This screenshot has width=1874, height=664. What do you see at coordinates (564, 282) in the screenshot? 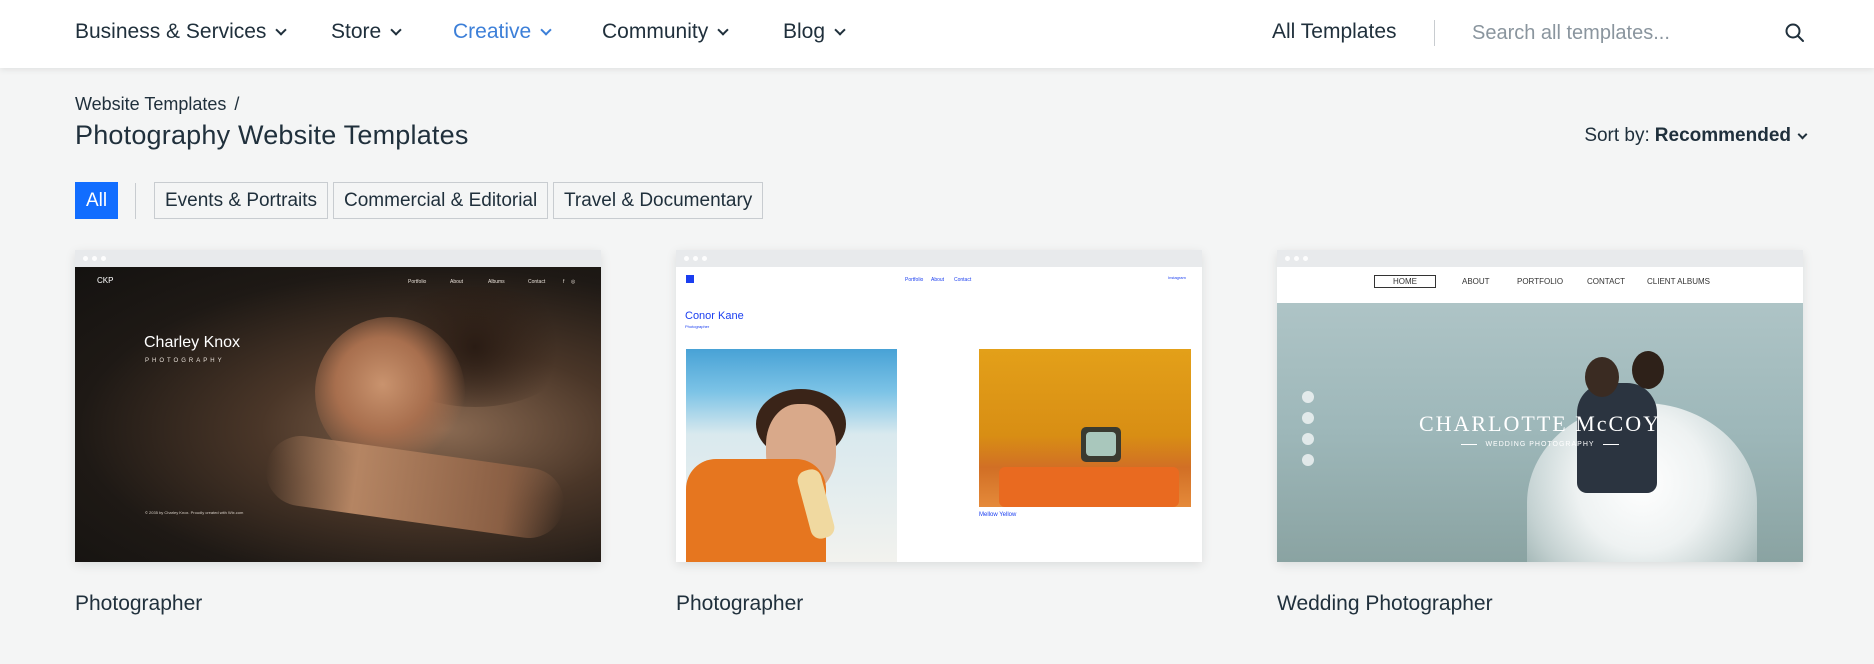
I see `facebook-icon: f` at bounding box center [564, 282].